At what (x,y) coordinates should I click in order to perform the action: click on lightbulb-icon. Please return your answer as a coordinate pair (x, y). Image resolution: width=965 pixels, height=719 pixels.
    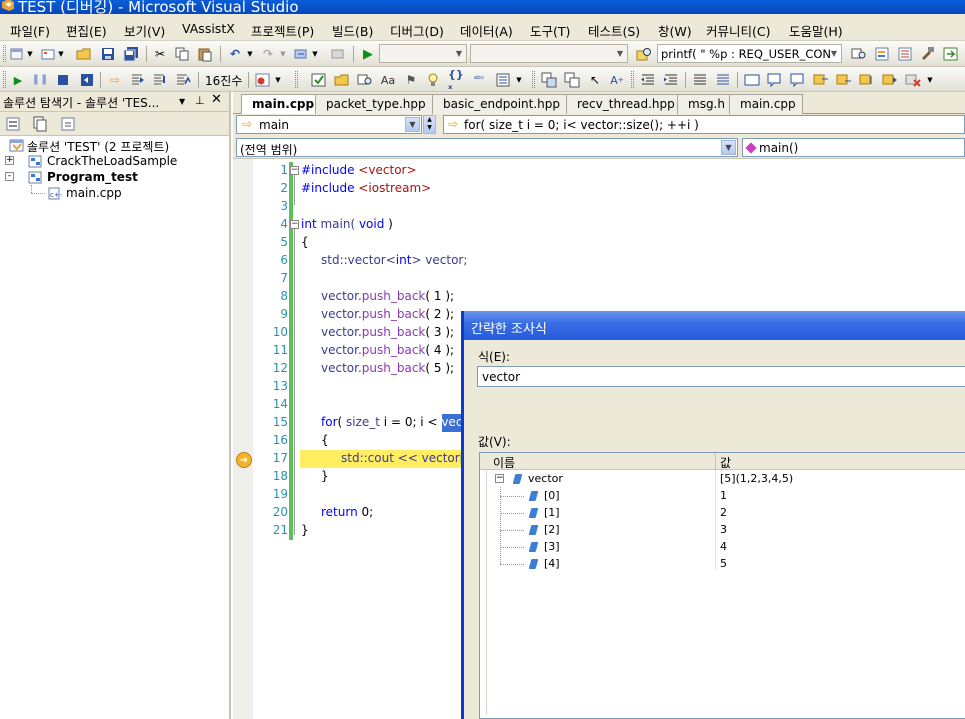
    Looking at the image, I should click on (433, 80).